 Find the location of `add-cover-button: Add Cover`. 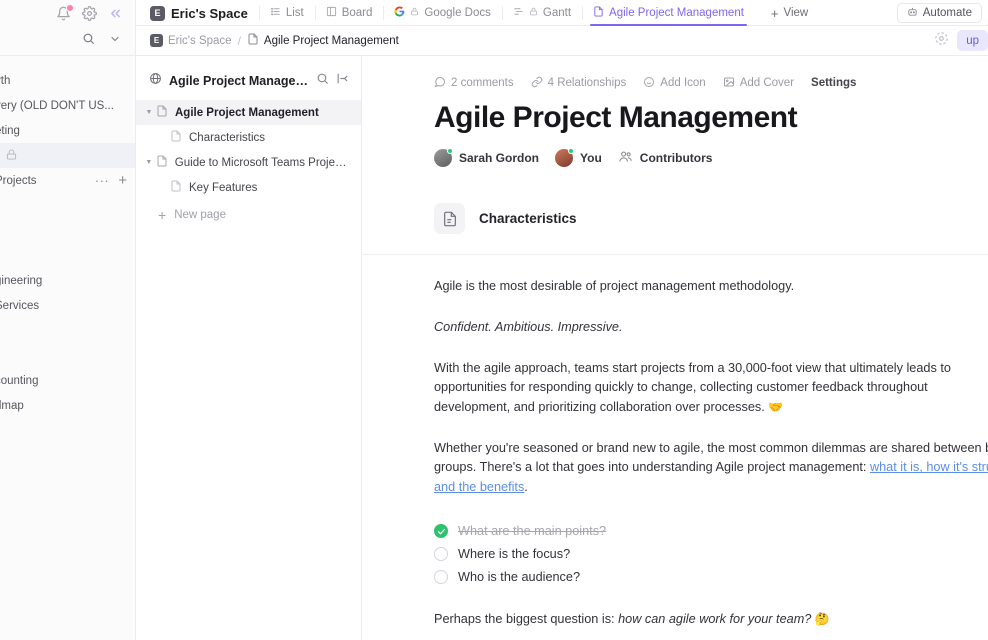

add-cover-button: Add Cover is located at coordinates (758, 83).